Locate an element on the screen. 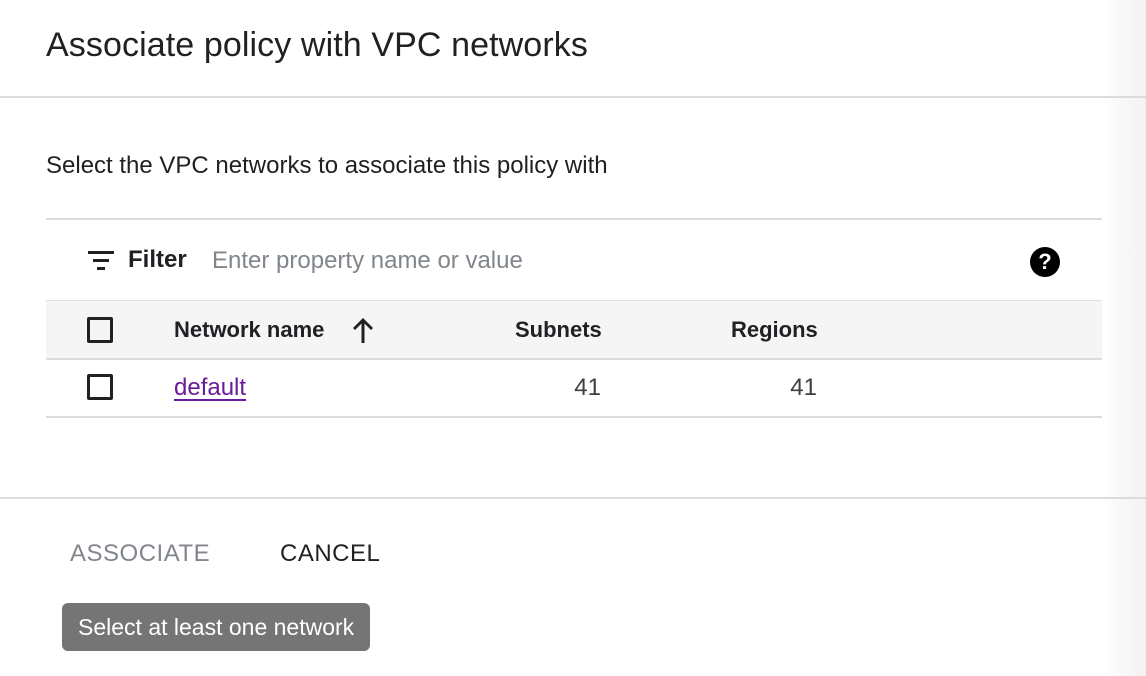  dialog-title: Associate policy with VPC networks is located at coordinates (317, 45).